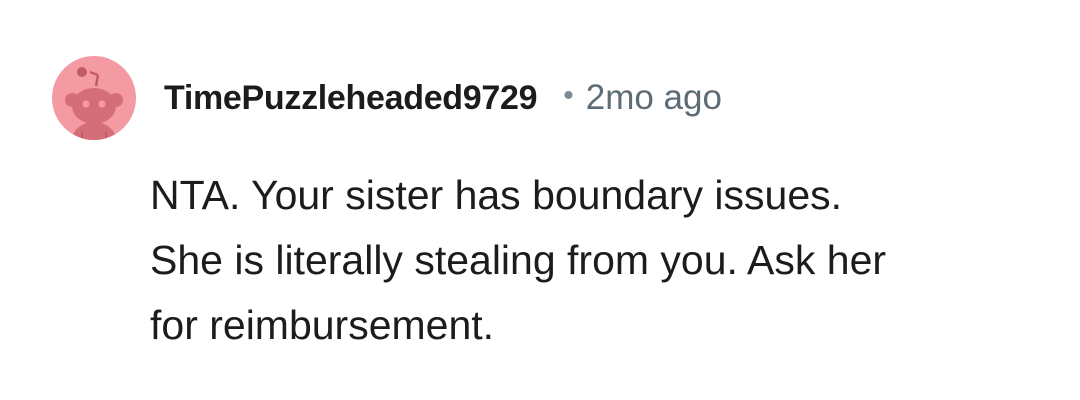  I want to click on comment-timestamp: 2mo ago, so click(654, 98).